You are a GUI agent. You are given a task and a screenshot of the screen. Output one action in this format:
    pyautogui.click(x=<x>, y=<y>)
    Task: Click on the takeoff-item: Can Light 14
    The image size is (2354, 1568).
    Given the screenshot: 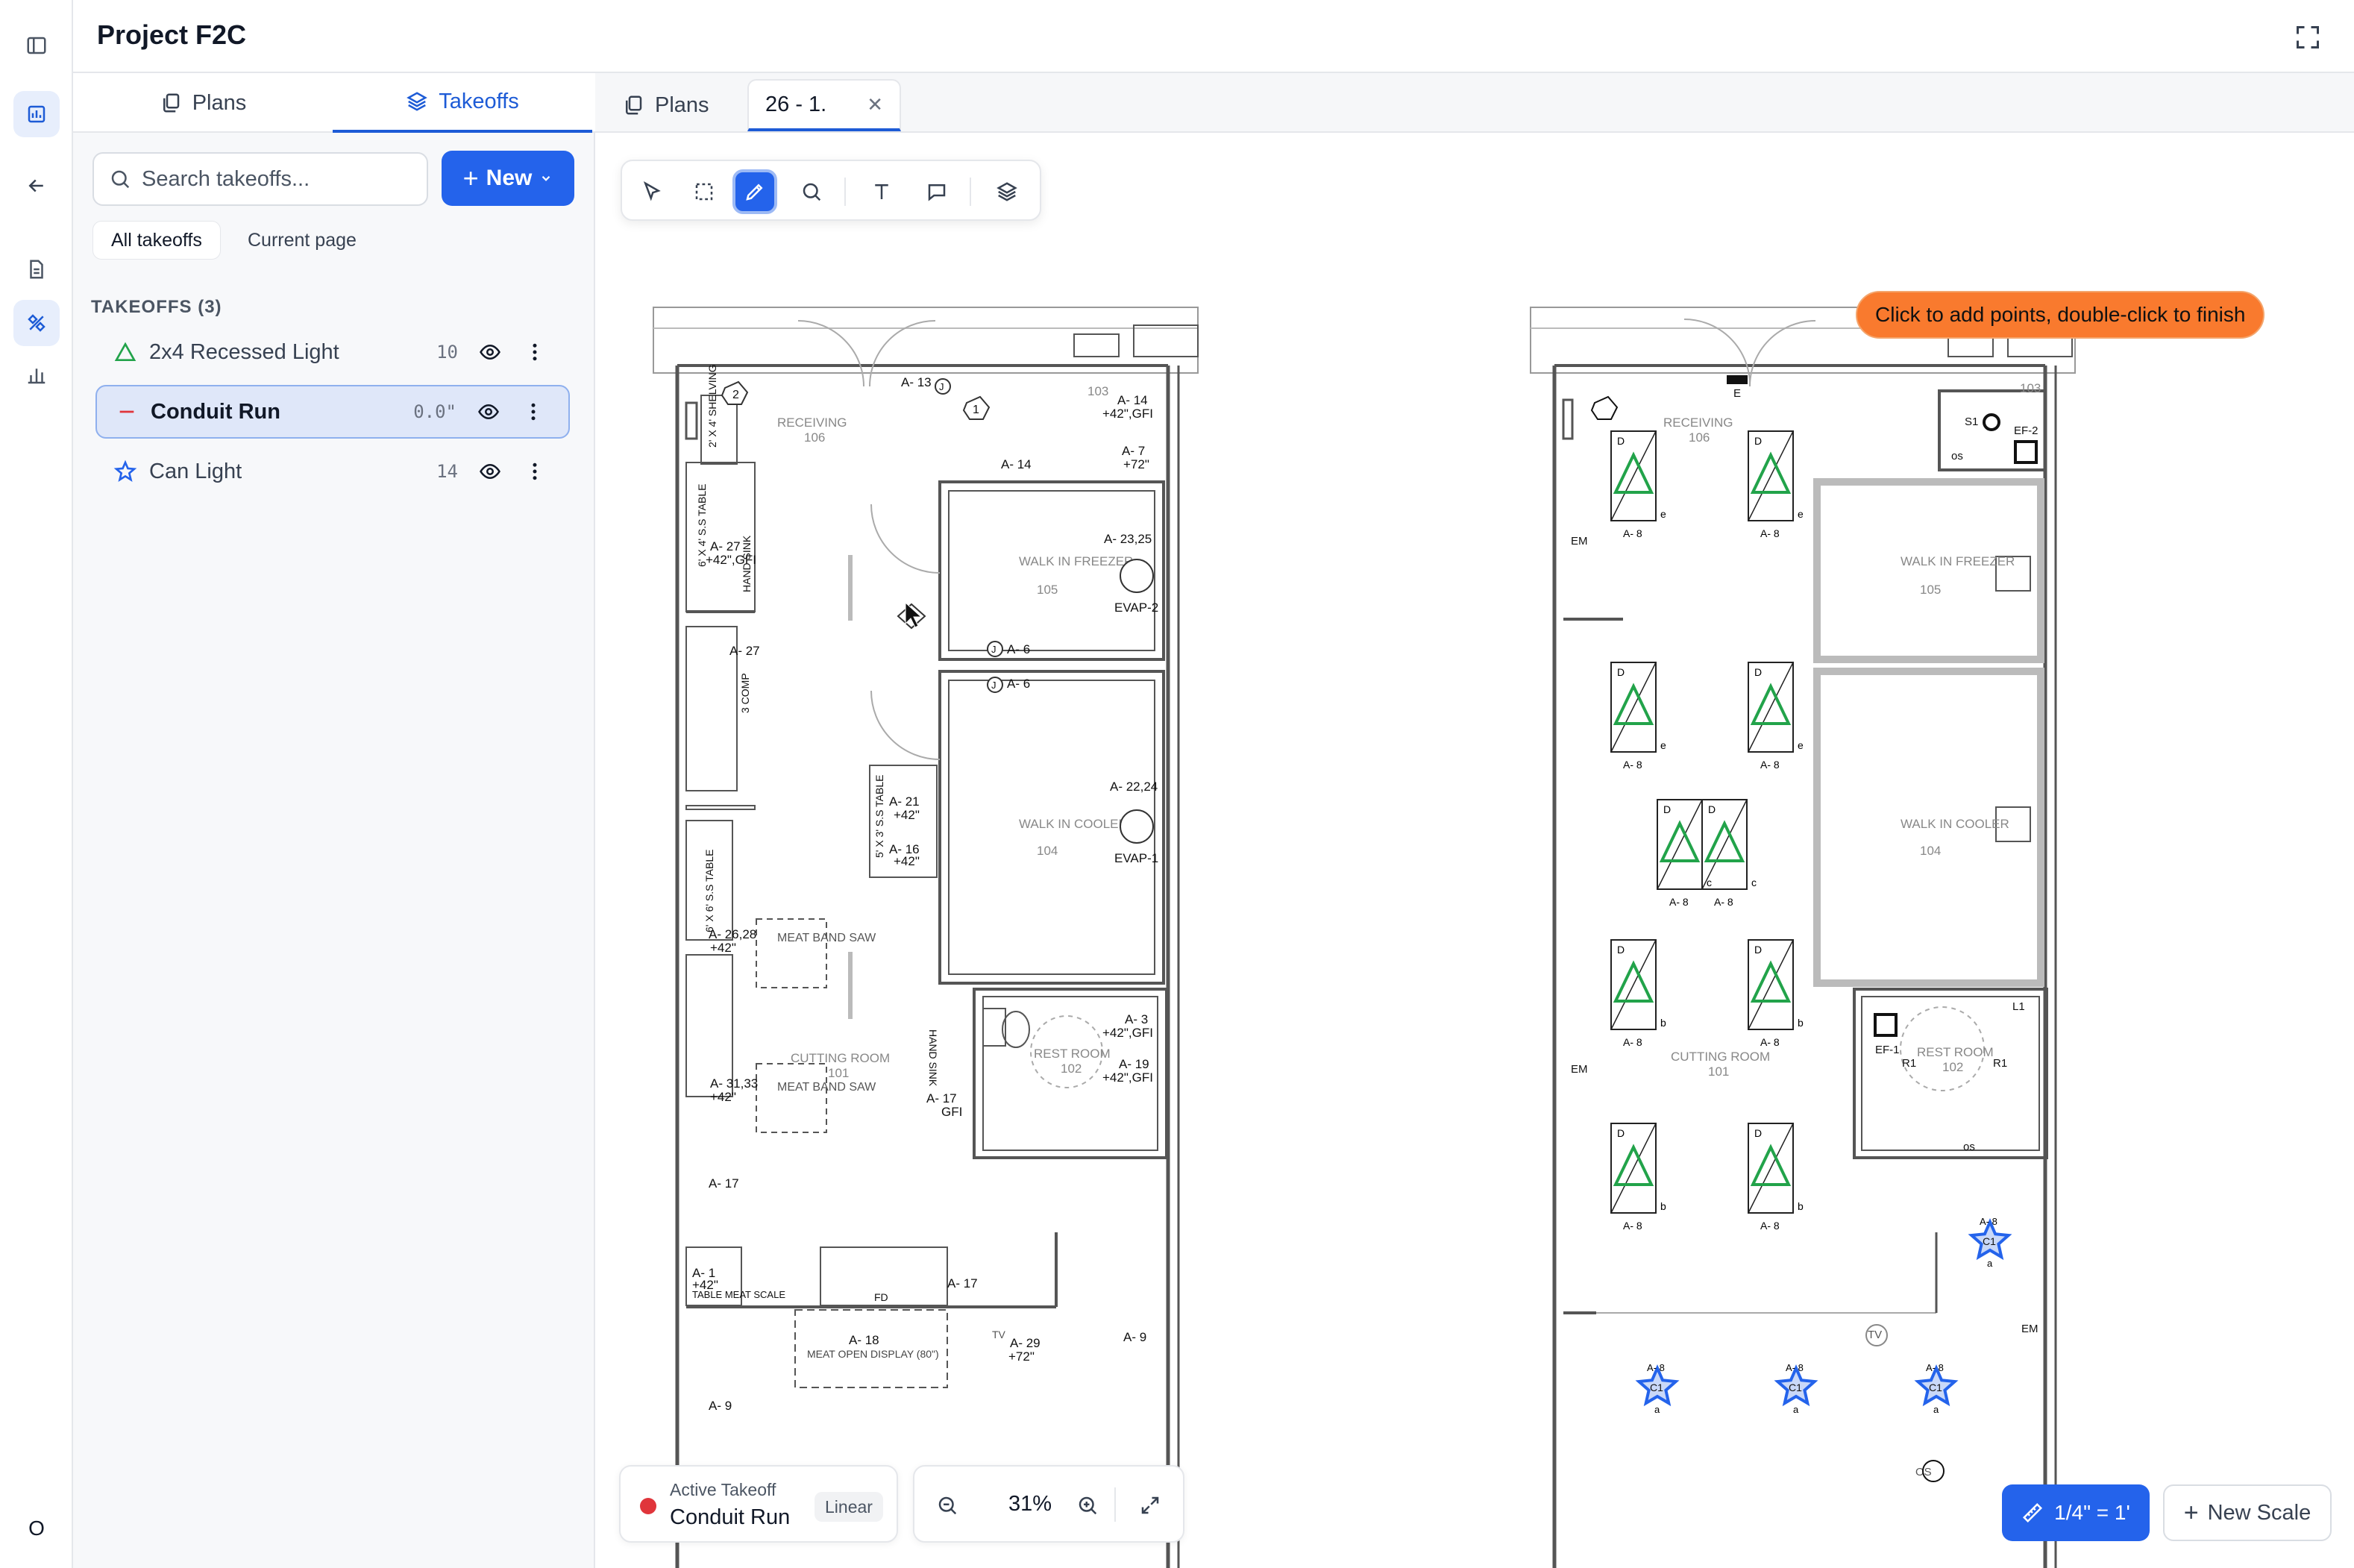 What is the action you would take?
    pyautogui.click(x=332, y=471)
    